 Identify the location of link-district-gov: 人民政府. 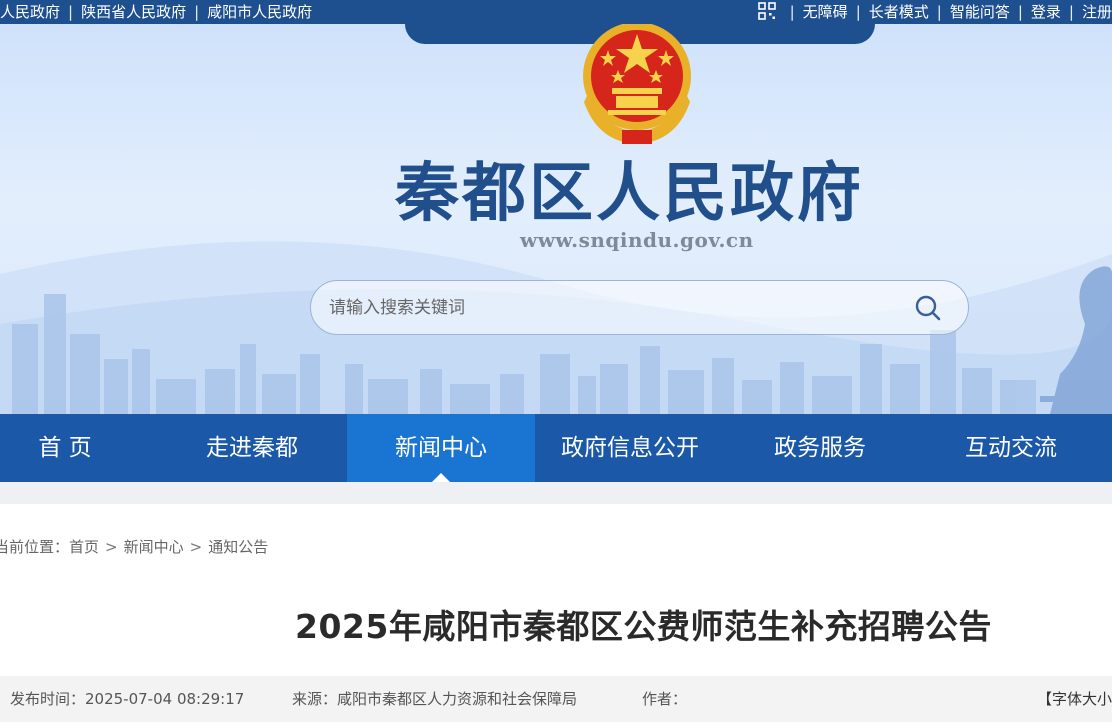
(30, 12).